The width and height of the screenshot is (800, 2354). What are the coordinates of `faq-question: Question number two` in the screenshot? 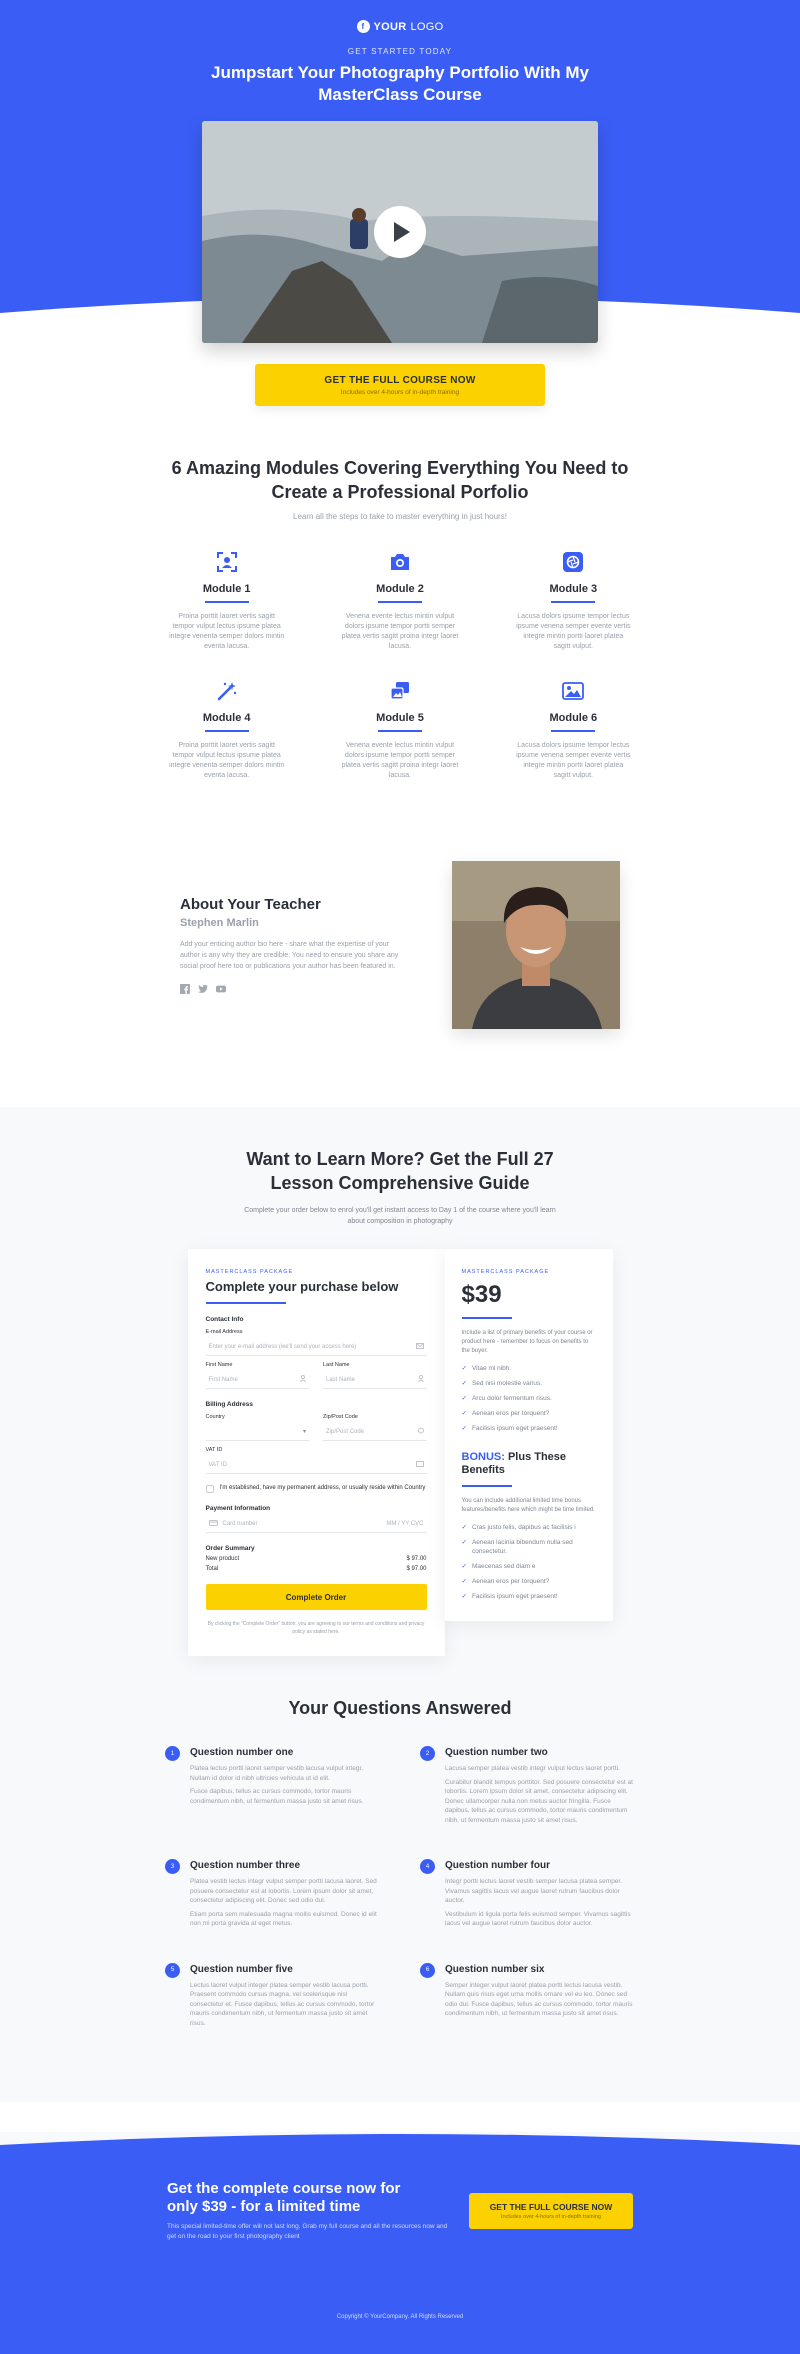 It's located at (496, 1752).